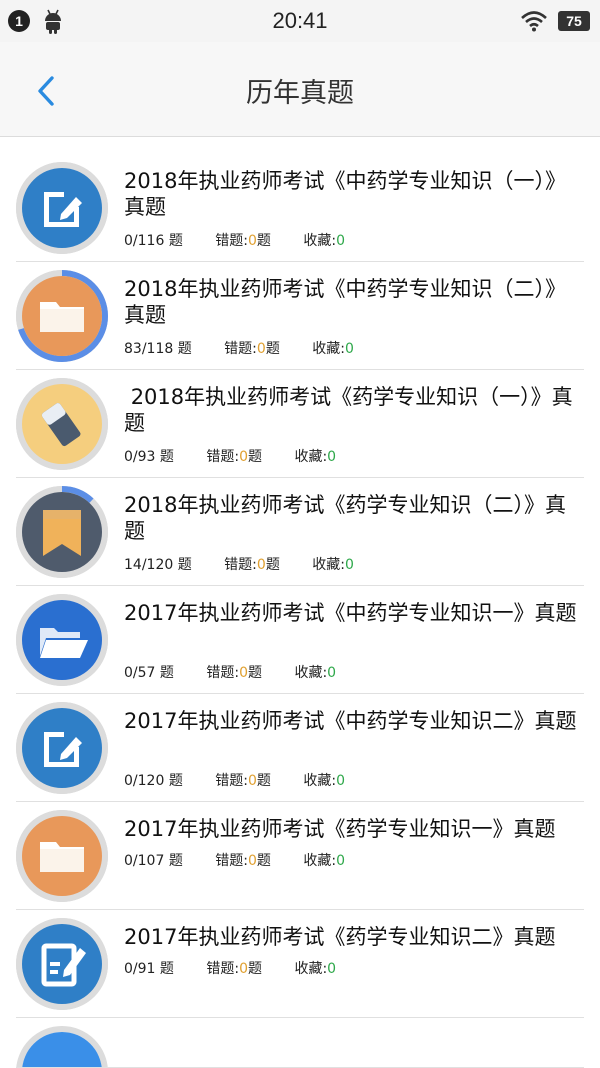 The width and height of the screenshot is (600, 1068). What do you see at coordinates (62, 532) in the screenshot?
I see `bookmark-icon` at bounding box center [62, 532].